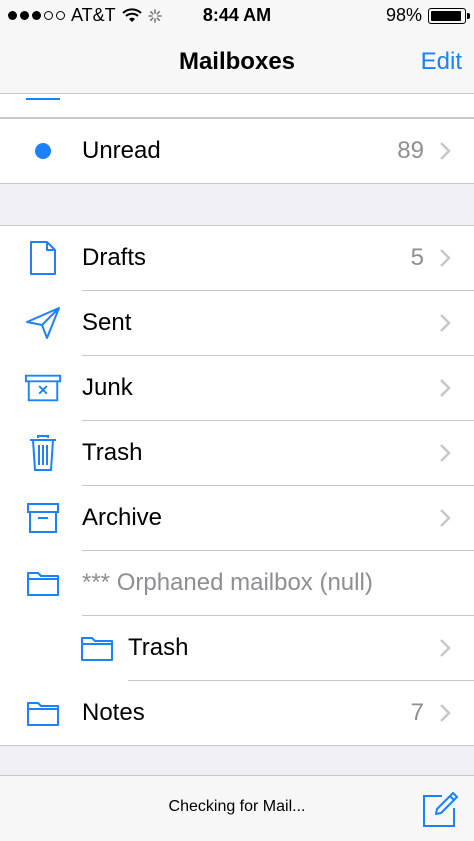 The height and width of the screenshot is (841, 474). What do you see at coordinates (441, 62) in the screenshot?
I see `edit-button: Edit` at bounding box center [441, 62].